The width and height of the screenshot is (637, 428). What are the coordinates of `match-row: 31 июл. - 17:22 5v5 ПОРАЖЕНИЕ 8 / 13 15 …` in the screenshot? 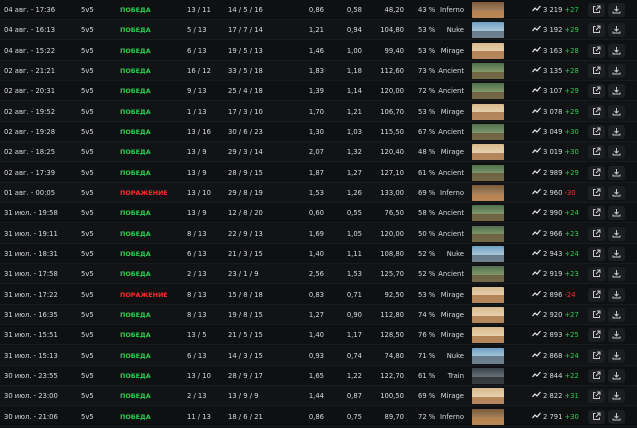 It's located at (318, 295).